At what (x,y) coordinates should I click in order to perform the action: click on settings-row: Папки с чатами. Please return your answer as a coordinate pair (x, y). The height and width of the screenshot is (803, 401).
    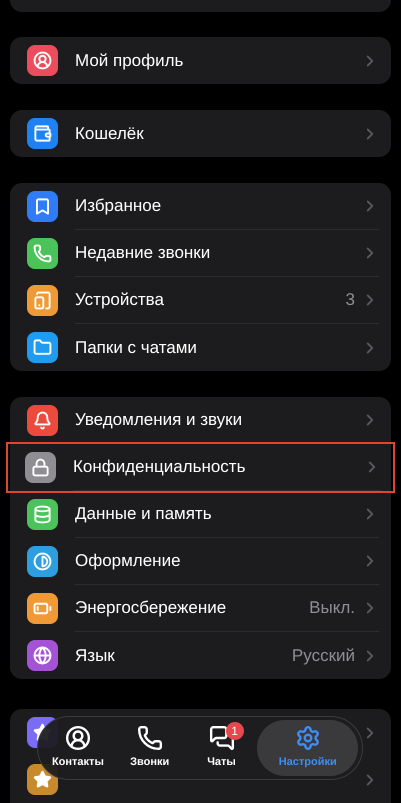
    Looking at the image, I should click on (200, 347).